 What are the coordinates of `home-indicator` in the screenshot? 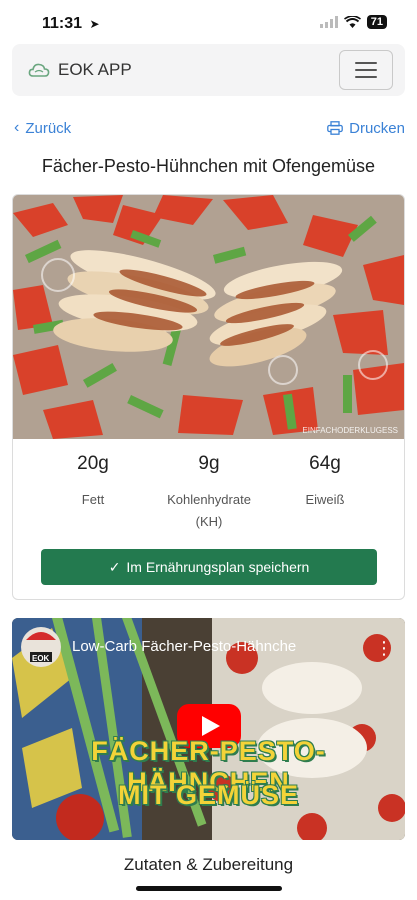 It's located at (209, 888).